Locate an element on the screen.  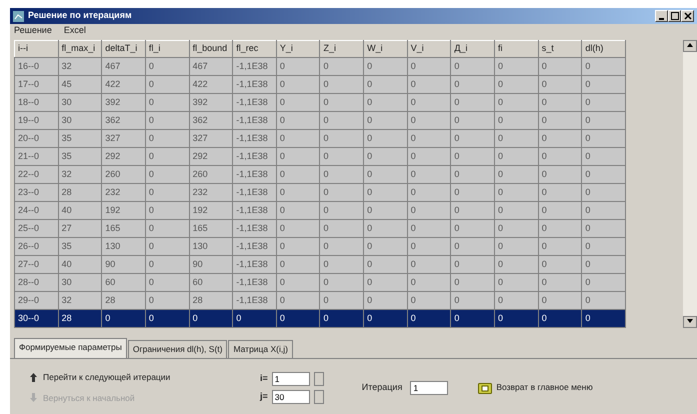
table-cell: 24--0 is located at coordinates (36, 211).